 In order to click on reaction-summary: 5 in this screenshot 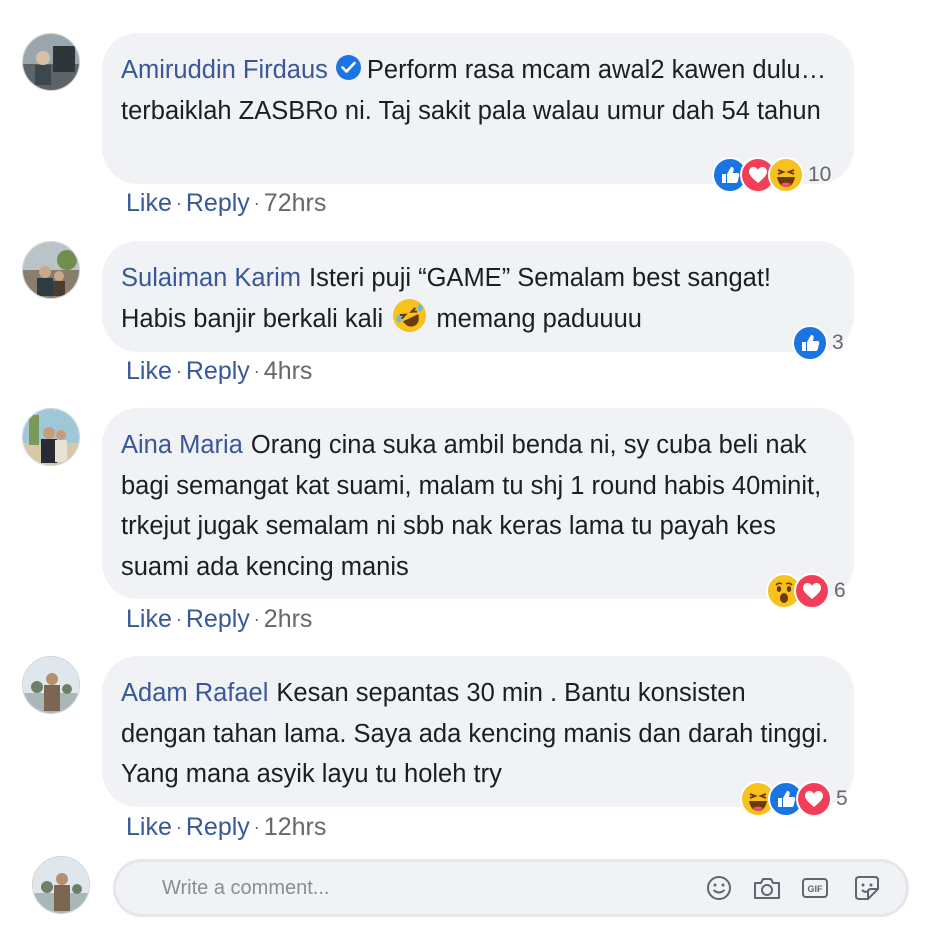, I will do `click(794, 799)`.